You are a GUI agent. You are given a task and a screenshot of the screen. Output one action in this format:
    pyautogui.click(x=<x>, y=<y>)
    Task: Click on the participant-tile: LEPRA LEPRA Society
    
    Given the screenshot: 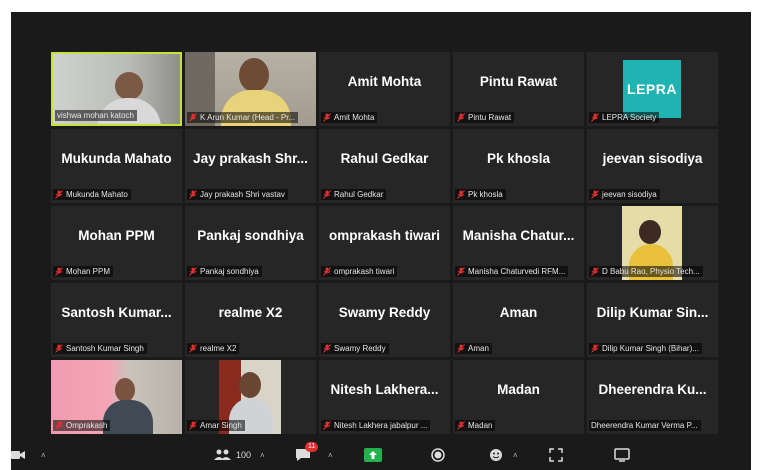 What is the action you would take?
    pyautogui.click(x=652, y=89)
    